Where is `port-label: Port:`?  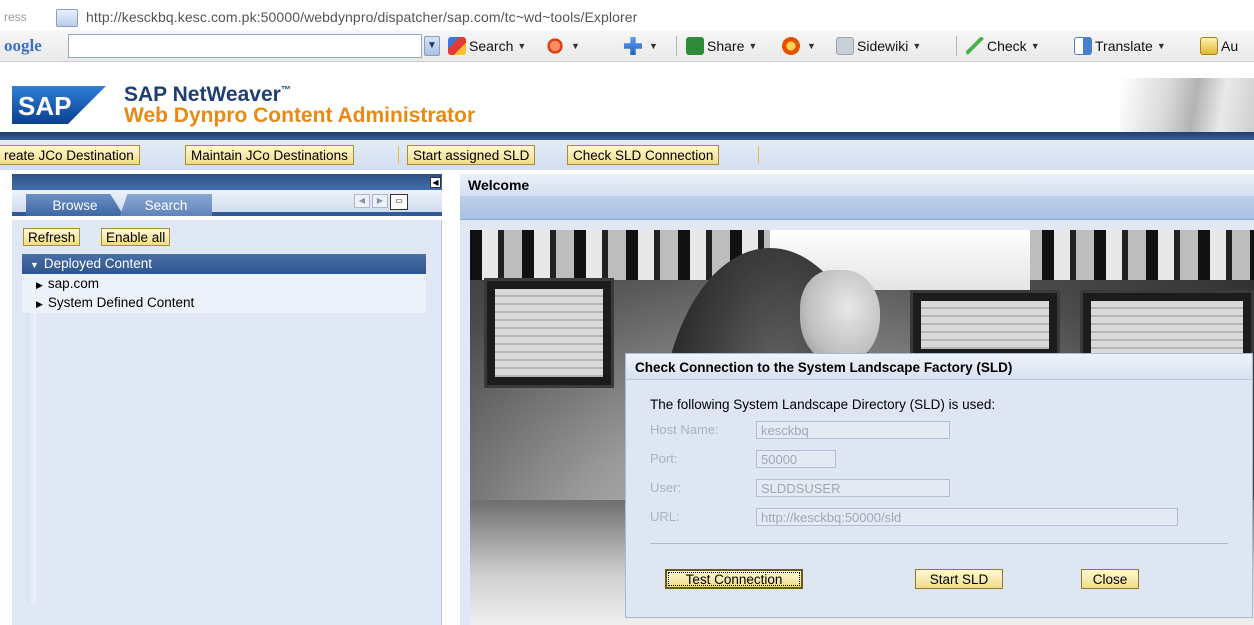 port-label: Port: is located at coordinates (664, 458).